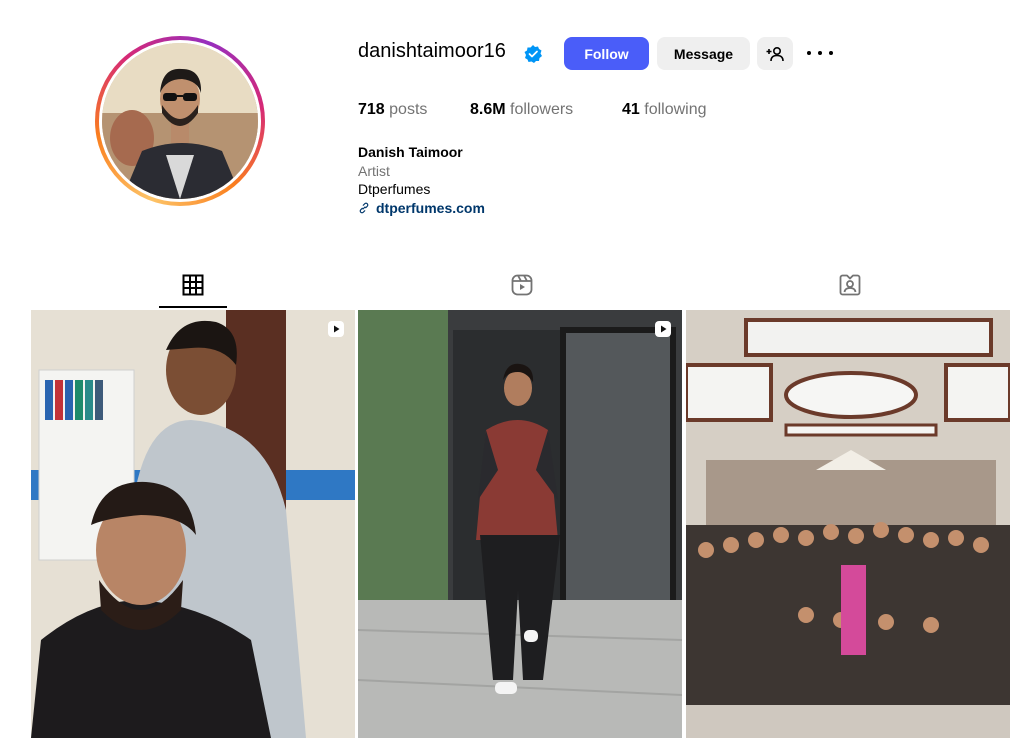 This screenshot has height=738, width=1024. I want to click on profile-username: danishtaimoor16, so click(432, 51).